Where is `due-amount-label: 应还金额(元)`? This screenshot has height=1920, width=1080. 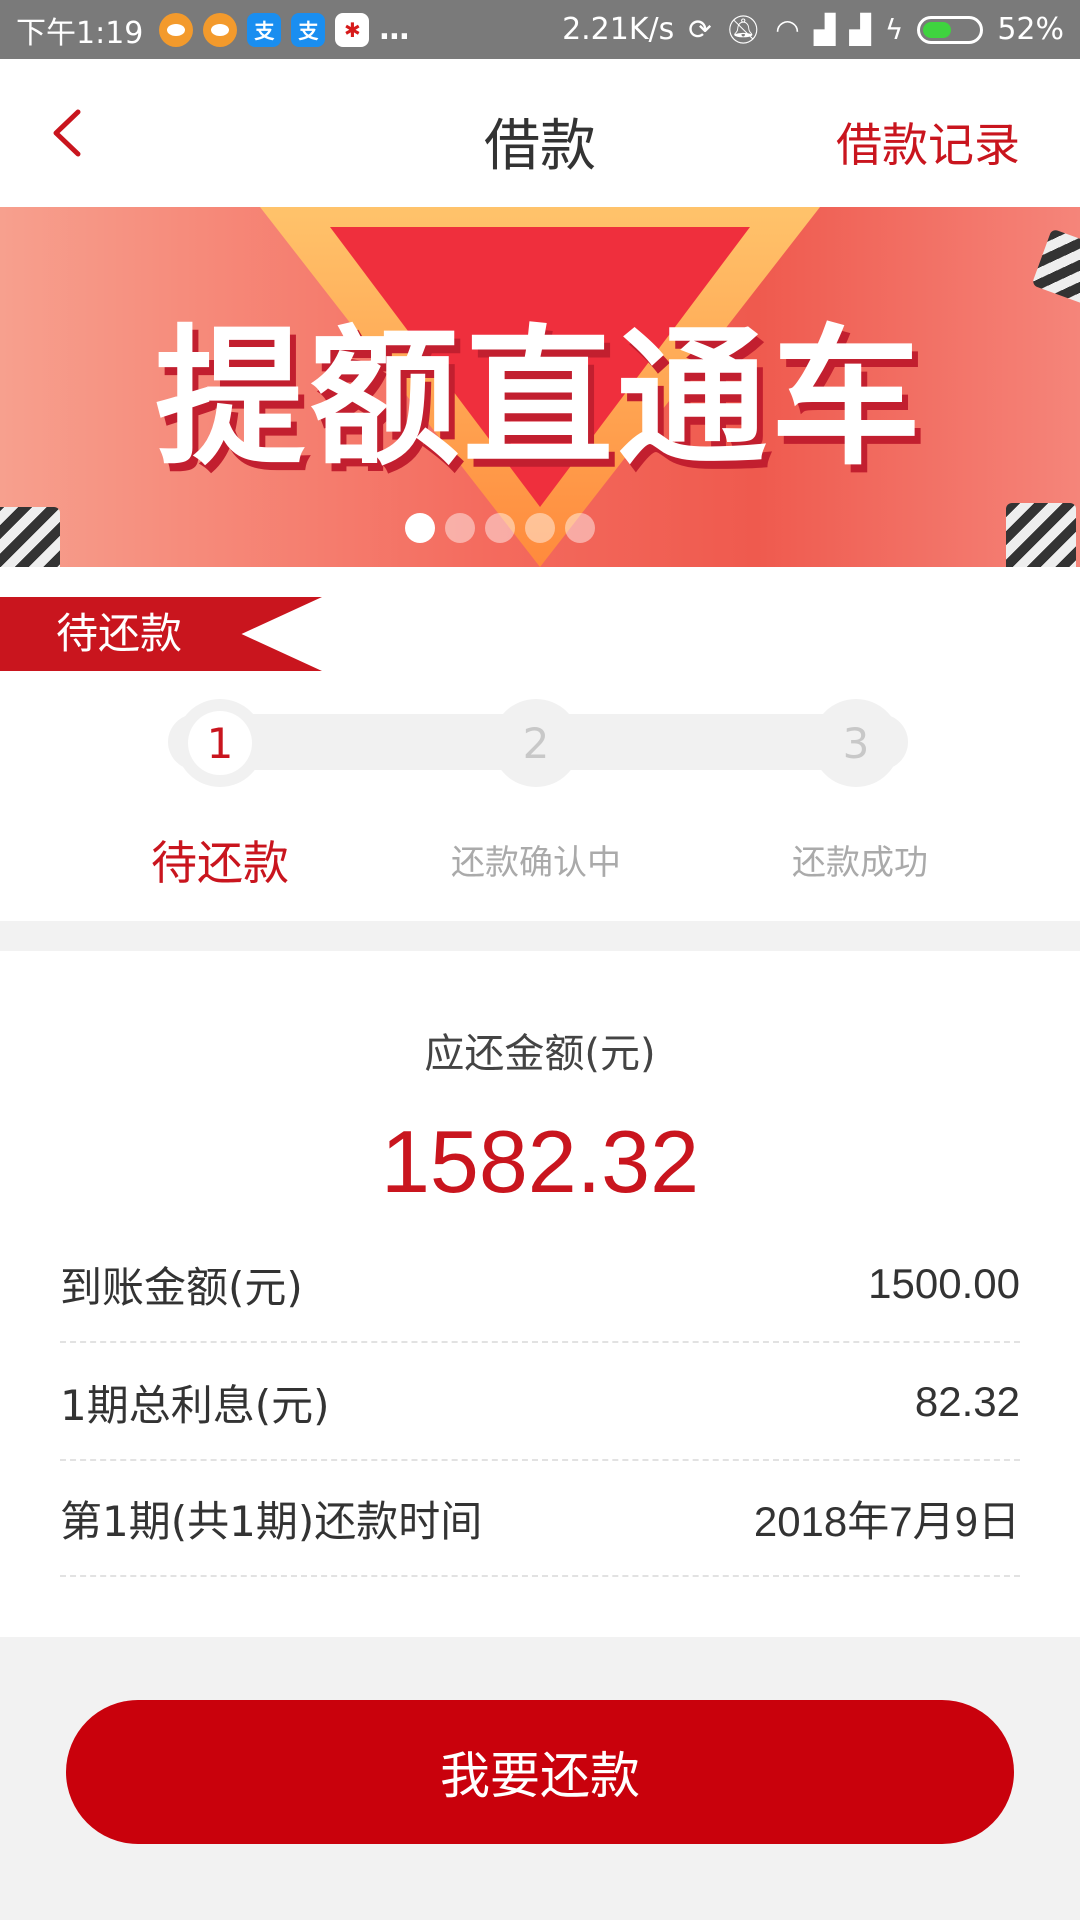 due-amount-label: 应还金额(元) is located at coordinates (540, 1054).